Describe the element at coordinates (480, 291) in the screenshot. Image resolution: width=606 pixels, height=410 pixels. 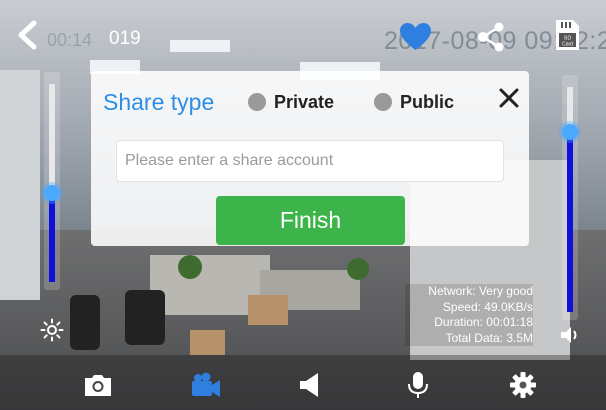
I see `network-quality: Network: Very good` at that location.